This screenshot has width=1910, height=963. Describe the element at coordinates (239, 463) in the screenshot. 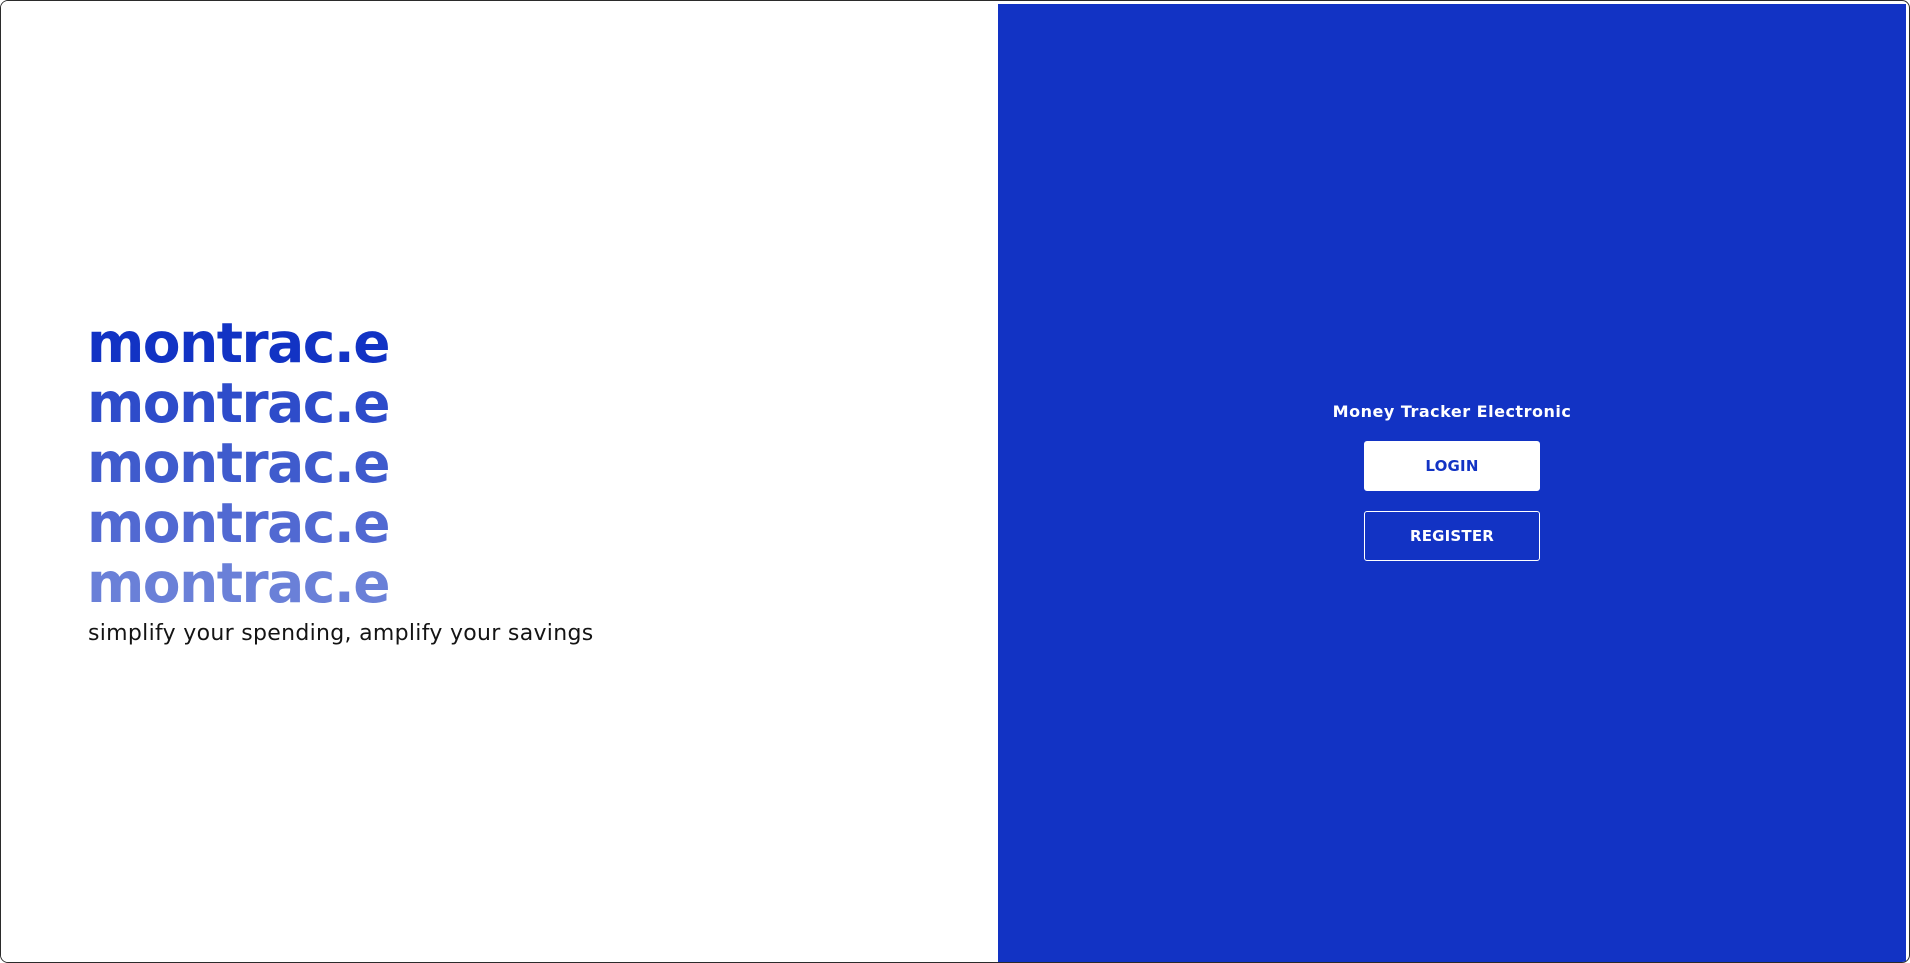

I see `wordmark-line-3: montrac.e` at that location.